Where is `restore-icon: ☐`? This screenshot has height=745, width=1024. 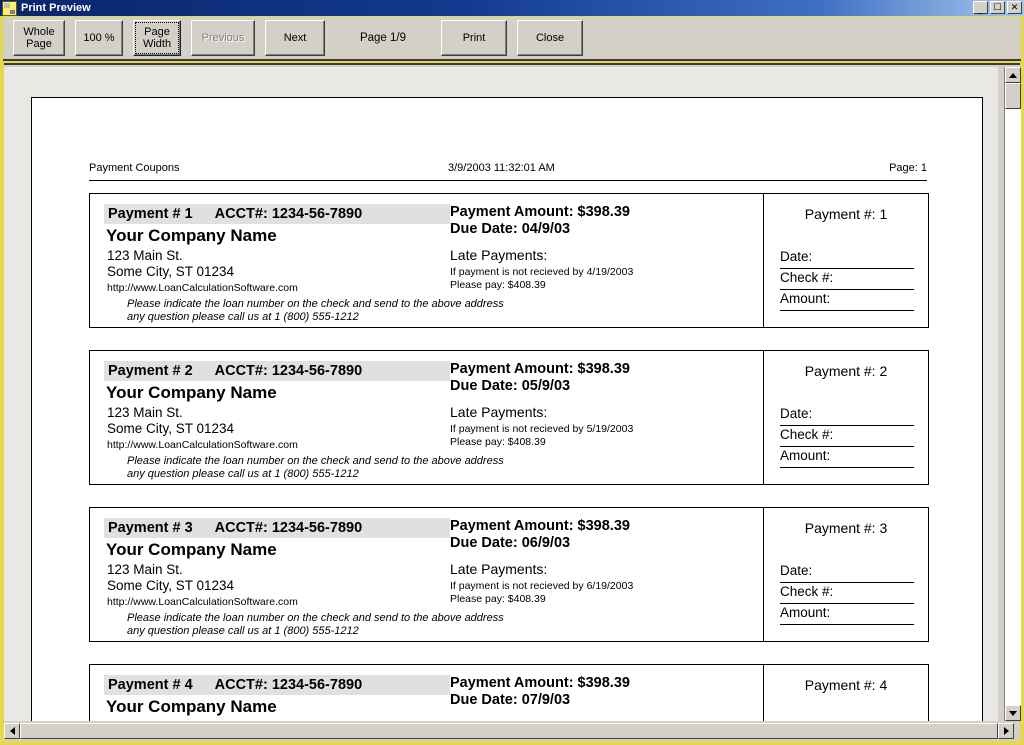
restore-icon: ☐ is located at coordinates (997, 7).